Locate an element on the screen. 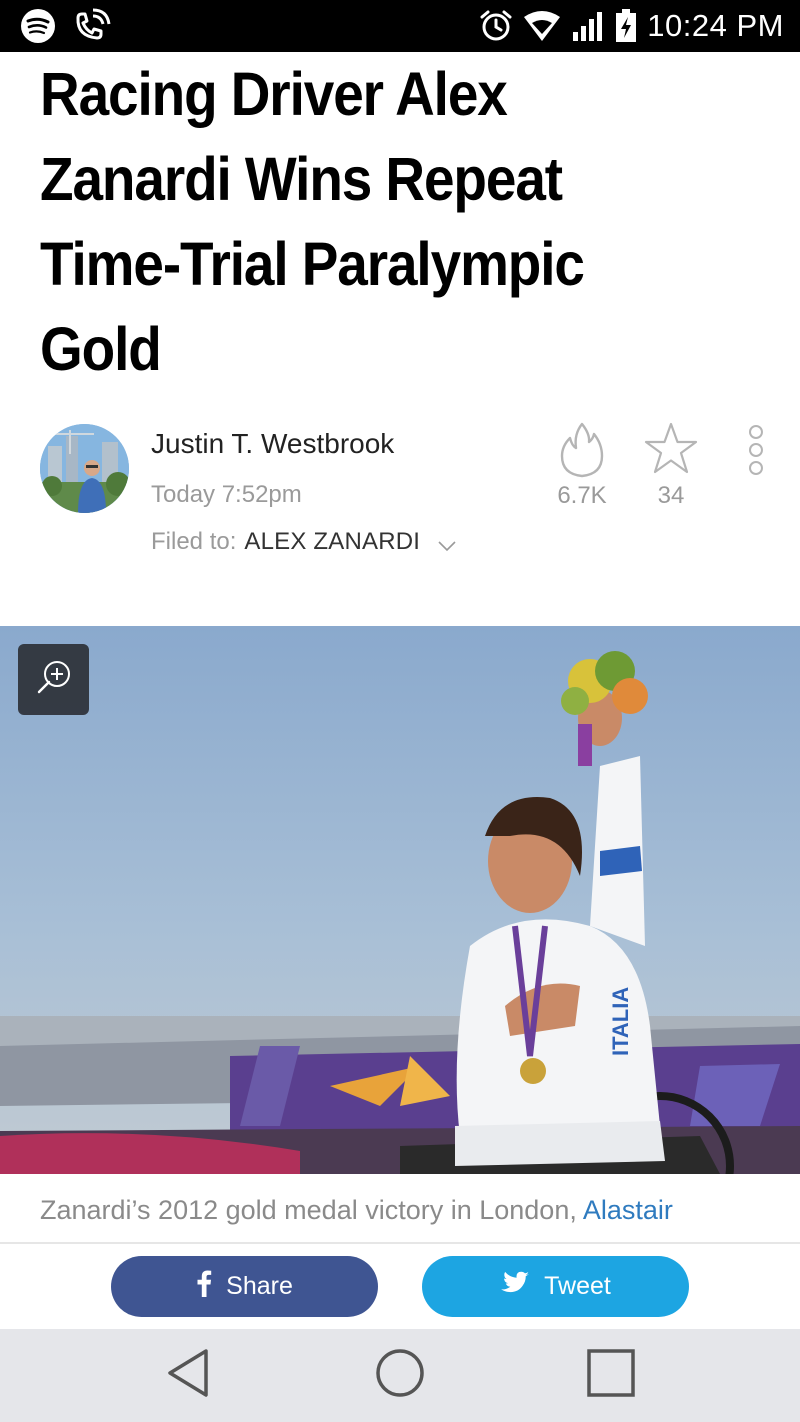  star-count: 34 is located at coordinates (671, 495).